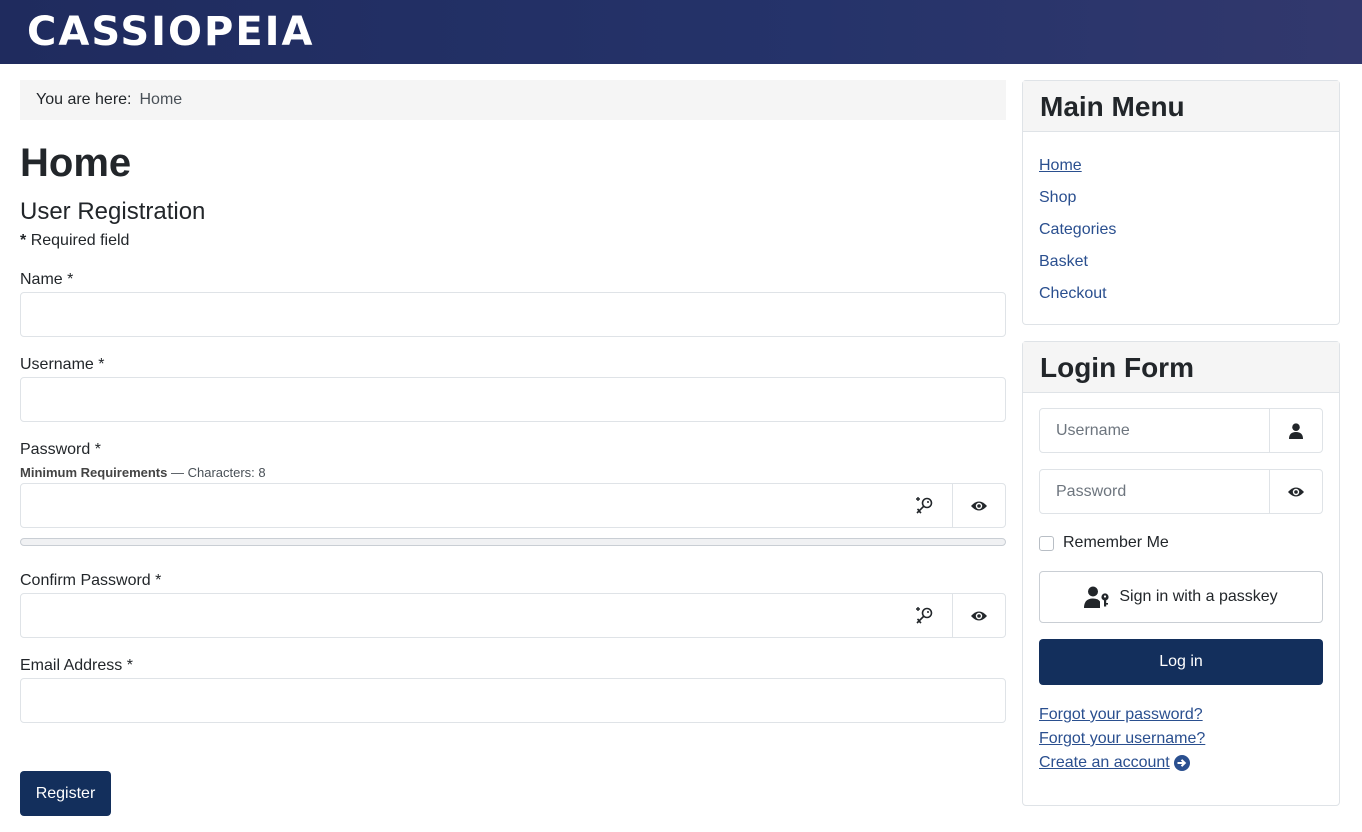 The image size is (1362, 832). I want to click on remember-me: Remember Me, so click(1104, 543).